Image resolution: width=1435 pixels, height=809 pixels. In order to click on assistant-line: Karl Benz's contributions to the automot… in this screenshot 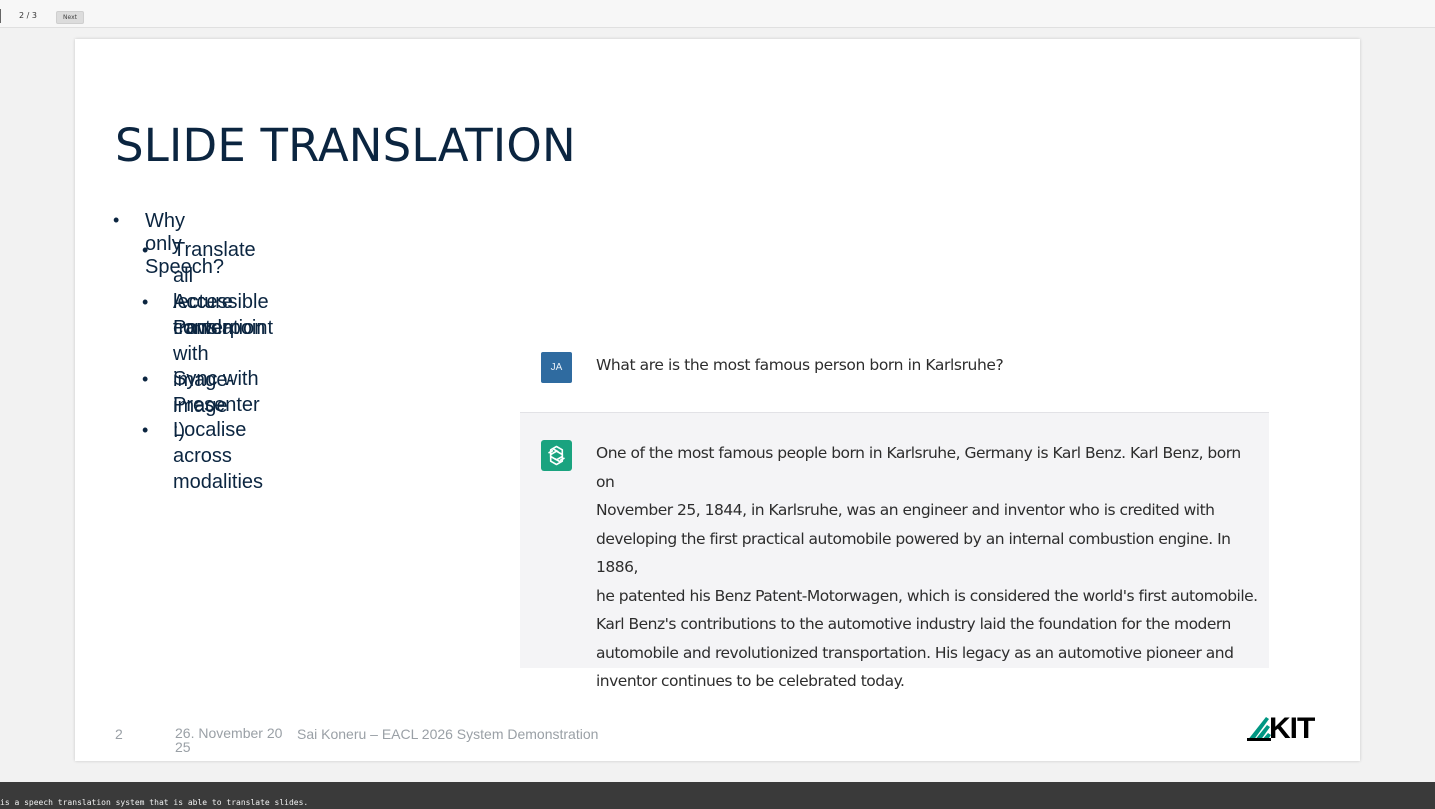, I will do `click(913, 624)`.